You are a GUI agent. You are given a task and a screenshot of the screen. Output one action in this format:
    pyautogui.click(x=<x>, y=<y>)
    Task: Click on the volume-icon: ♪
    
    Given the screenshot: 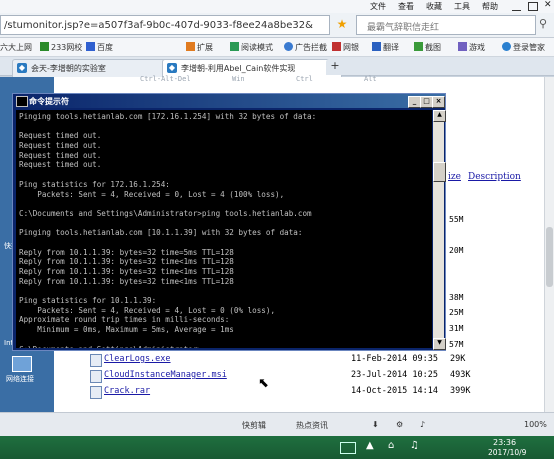 What is the action you would take?
    pyautogui.click(x=422, y=424)
    